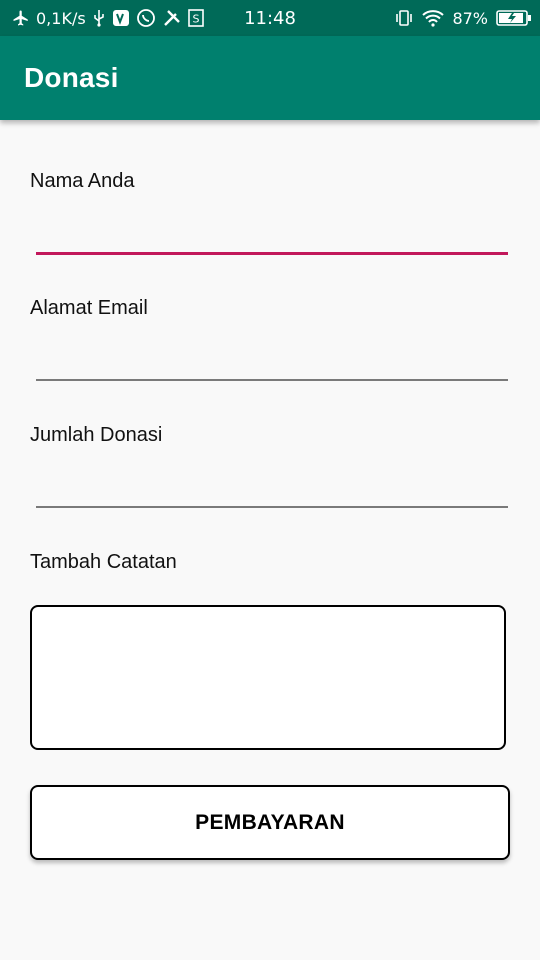 This screenshot has height=960, width=540. I want to click on email-field, so click(272, 359).